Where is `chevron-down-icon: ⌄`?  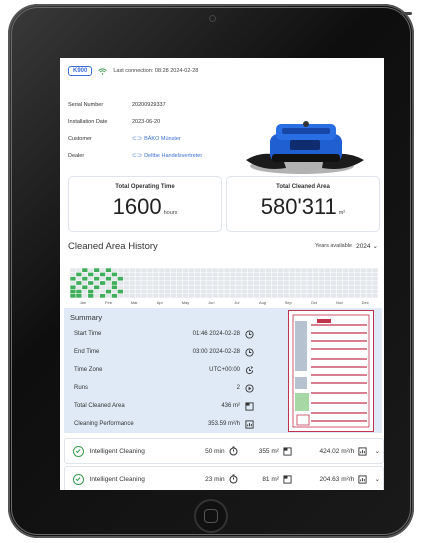
chevron-down-icon: ⌄ is located at coordinates (377, 479).